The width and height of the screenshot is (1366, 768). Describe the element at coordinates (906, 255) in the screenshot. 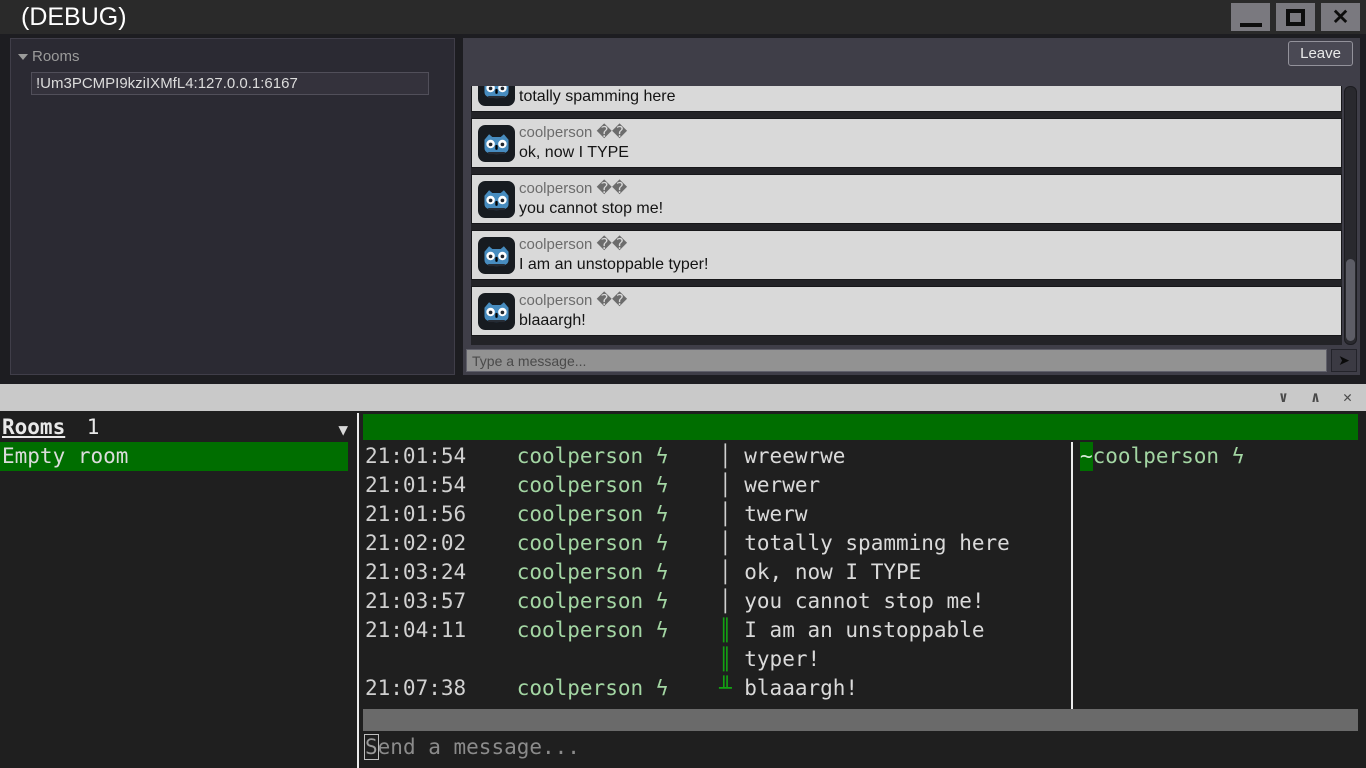

I see `message-row: coolperson �� I am an unstoppable typer!` at that location.